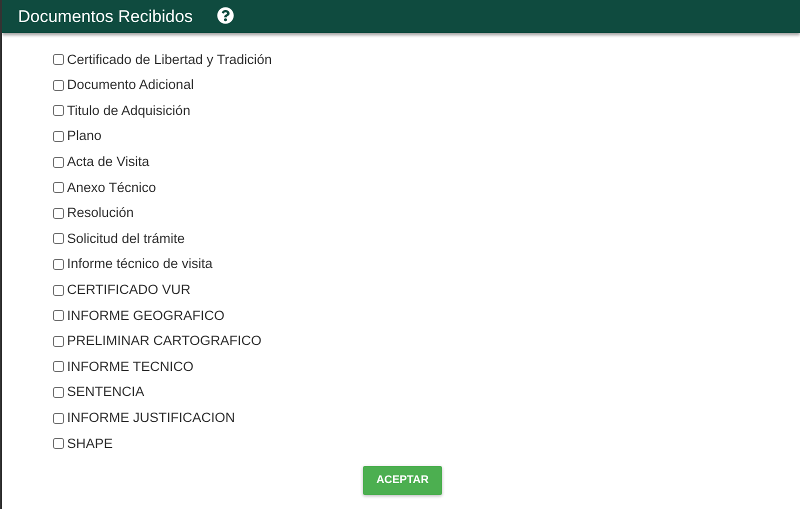 Image resolution: width=800 pixels, height=509 pixels. I want to click on document-label: Certificado de Libertad y Tradición, so click(169, 59).